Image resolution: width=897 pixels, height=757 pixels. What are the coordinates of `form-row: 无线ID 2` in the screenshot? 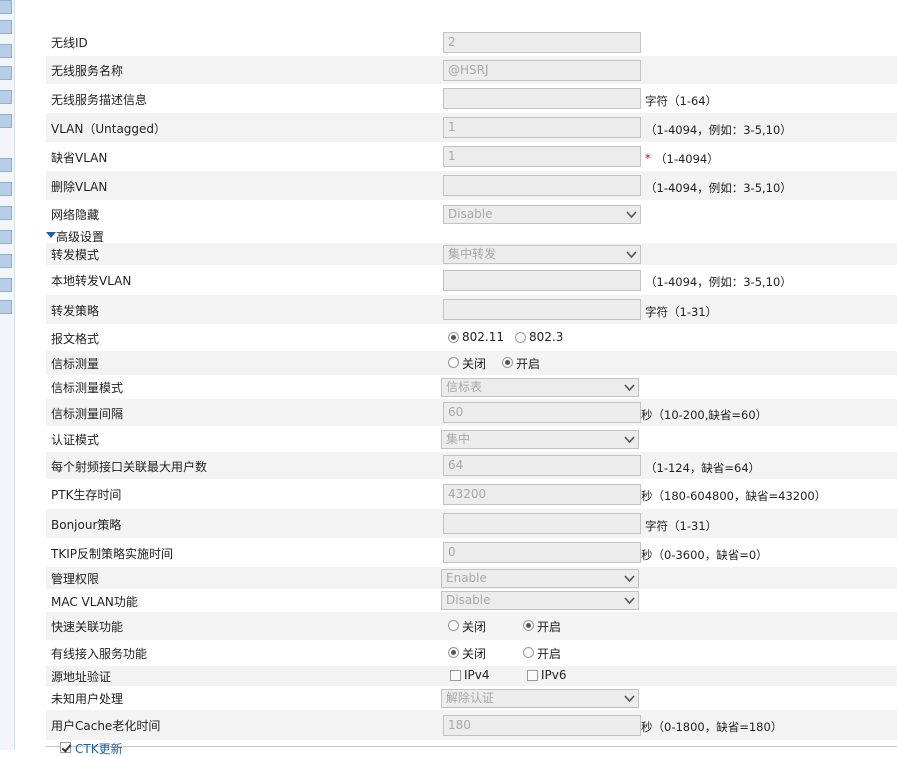 It's located at (471, 42).